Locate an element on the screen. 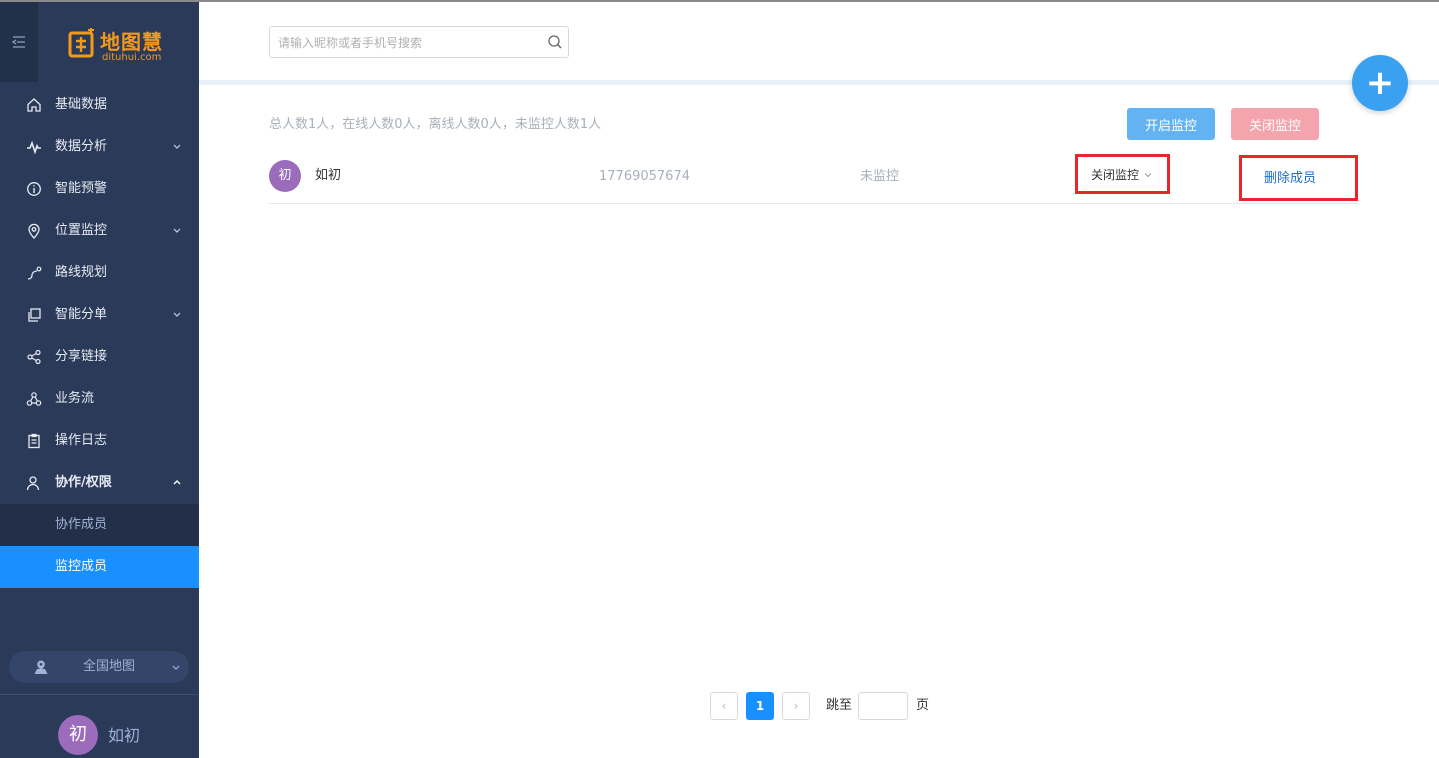 The image size is (1439, 758). menu-fold-icon is located at coordinates (18, 42).